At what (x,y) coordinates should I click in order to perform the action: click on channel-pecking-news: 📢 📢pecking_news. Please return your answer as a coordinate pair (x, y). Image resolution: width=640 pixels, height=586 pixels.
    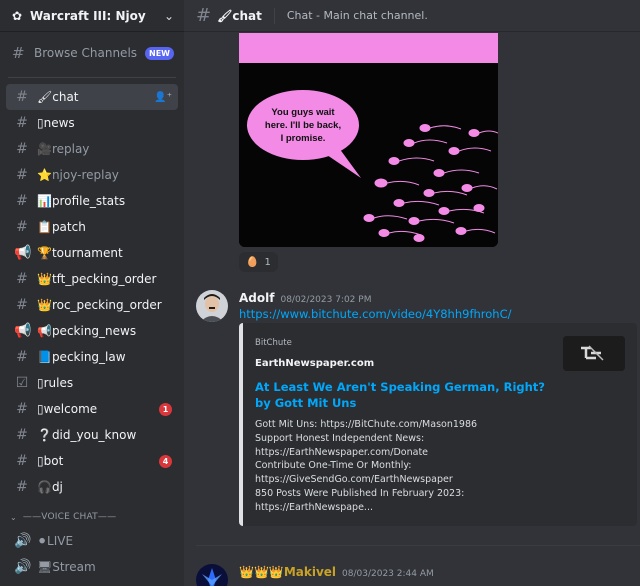
    Looking at the image, I should click on (92, 331).